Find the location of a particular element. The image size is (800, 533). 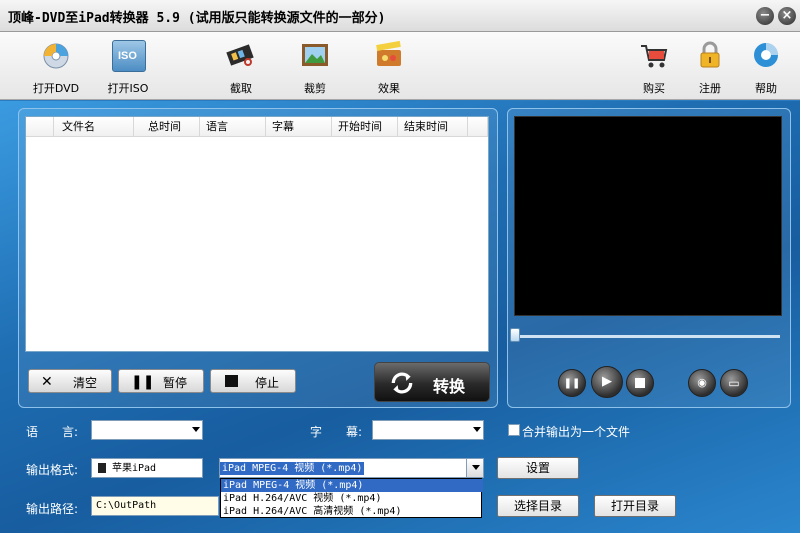

clear-label: 清空 is located at coordinates (85, 383).